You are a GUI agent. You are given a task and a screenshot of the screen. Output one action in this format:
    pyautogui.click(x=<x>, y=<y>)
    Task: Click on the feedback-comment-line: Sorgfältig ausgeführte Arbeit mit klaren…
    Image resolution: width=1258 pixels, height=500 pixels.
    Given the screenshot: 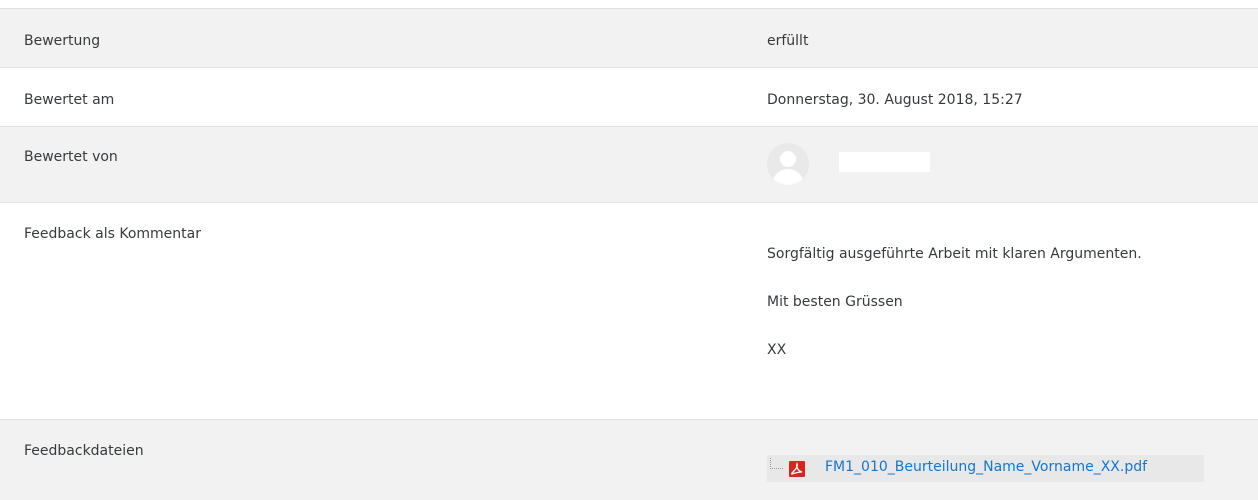 What is the action you would take?
    pyautogui.click(x=954, y=254)
    